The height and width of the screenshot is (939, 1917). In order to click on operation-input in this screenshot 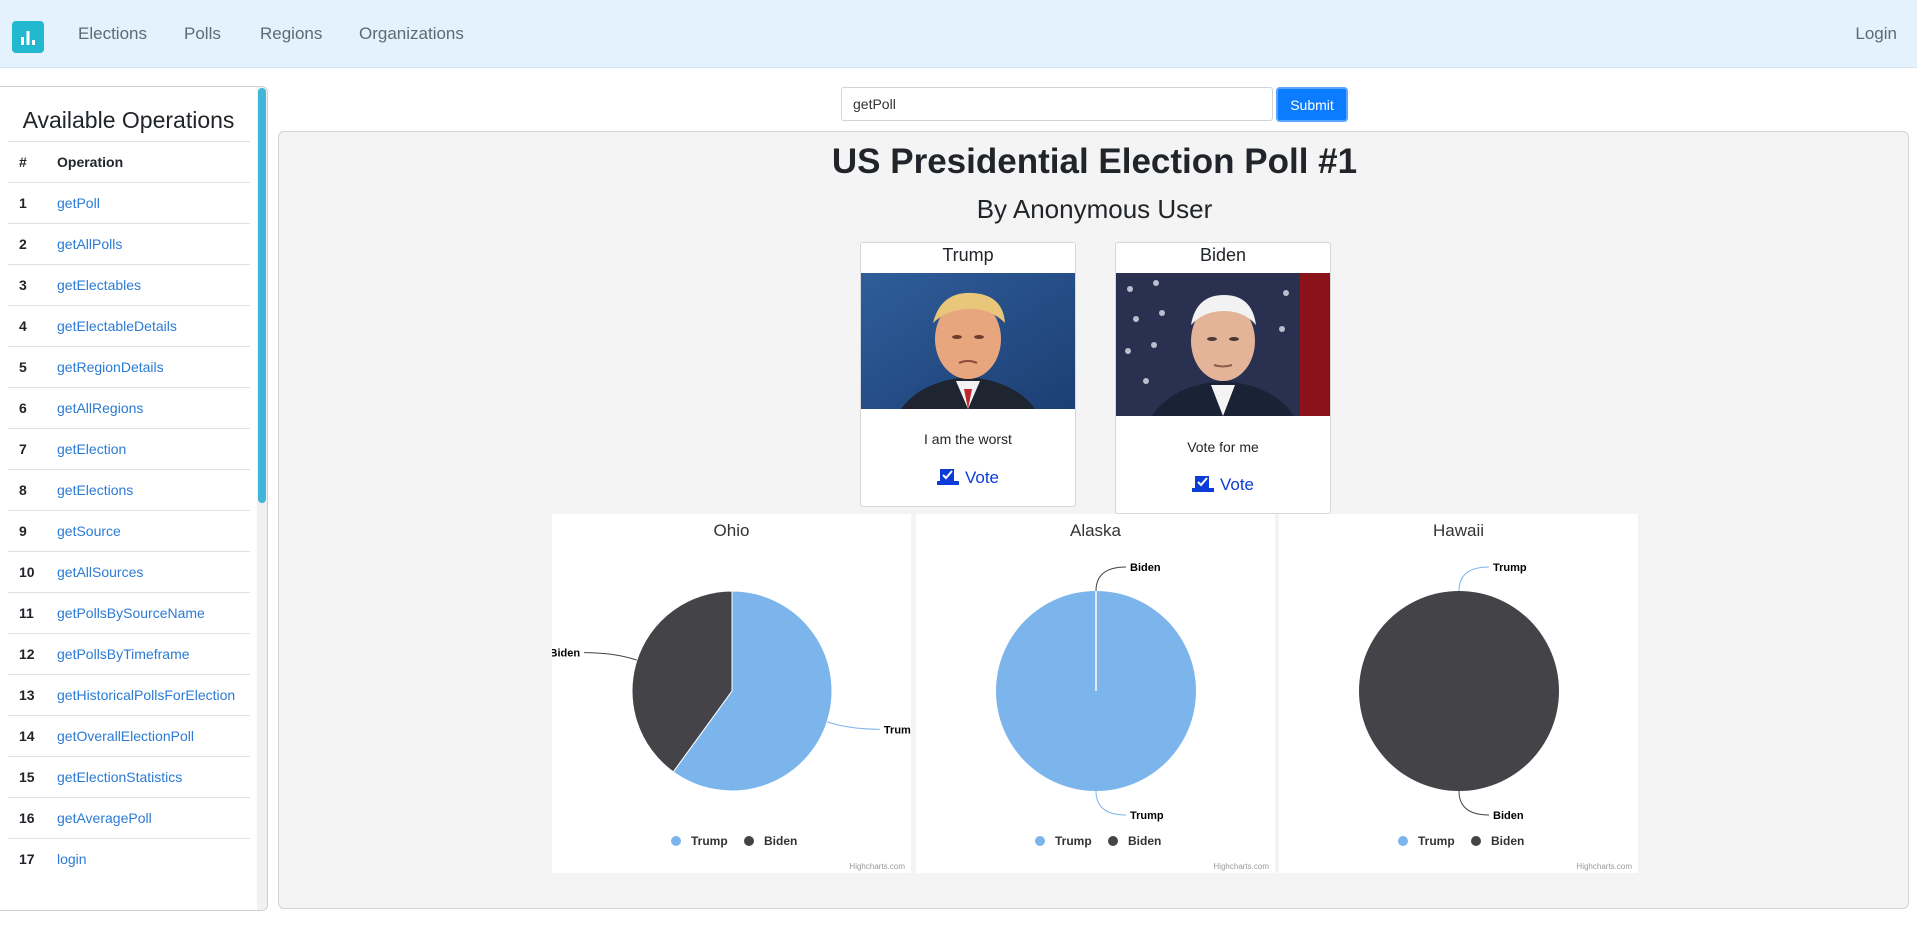, I will do `click(1057, 104)`.